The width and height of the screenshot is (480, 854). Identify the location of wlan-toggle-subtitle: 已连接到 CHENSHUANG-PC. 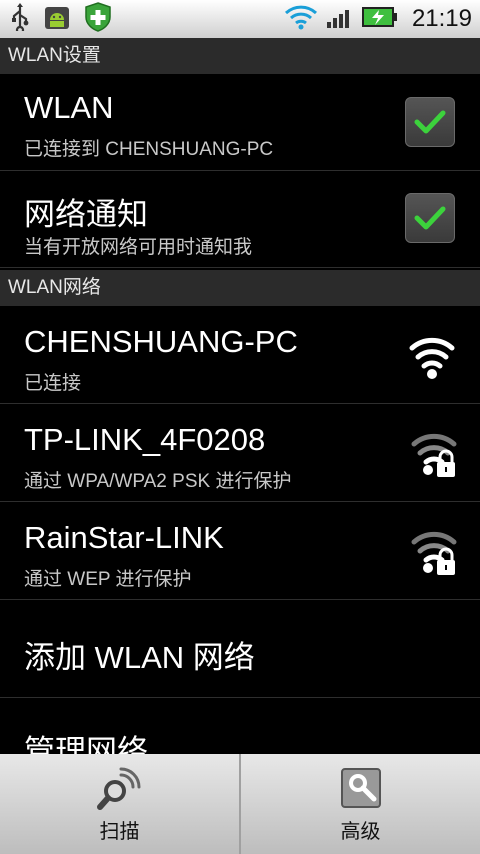
(149, 149).